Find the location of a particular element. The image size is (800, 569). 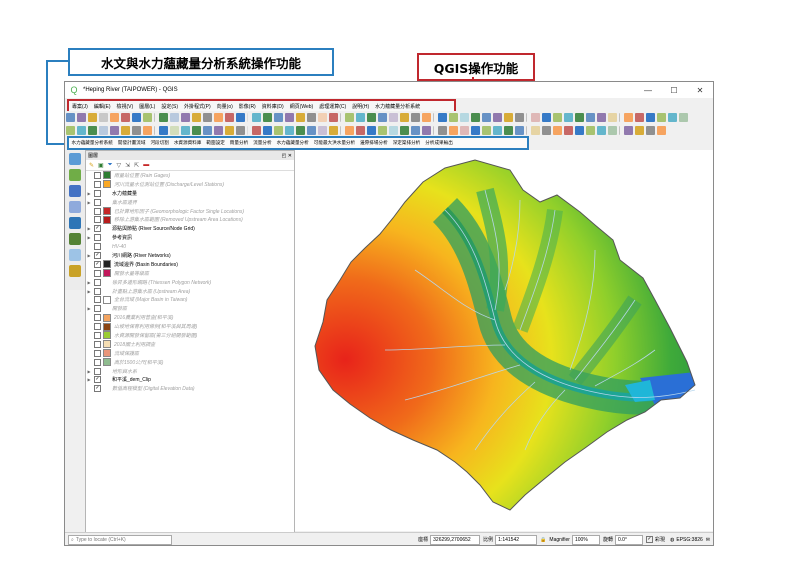

add-delimited-text-icon is located at coordinates (75, 191).